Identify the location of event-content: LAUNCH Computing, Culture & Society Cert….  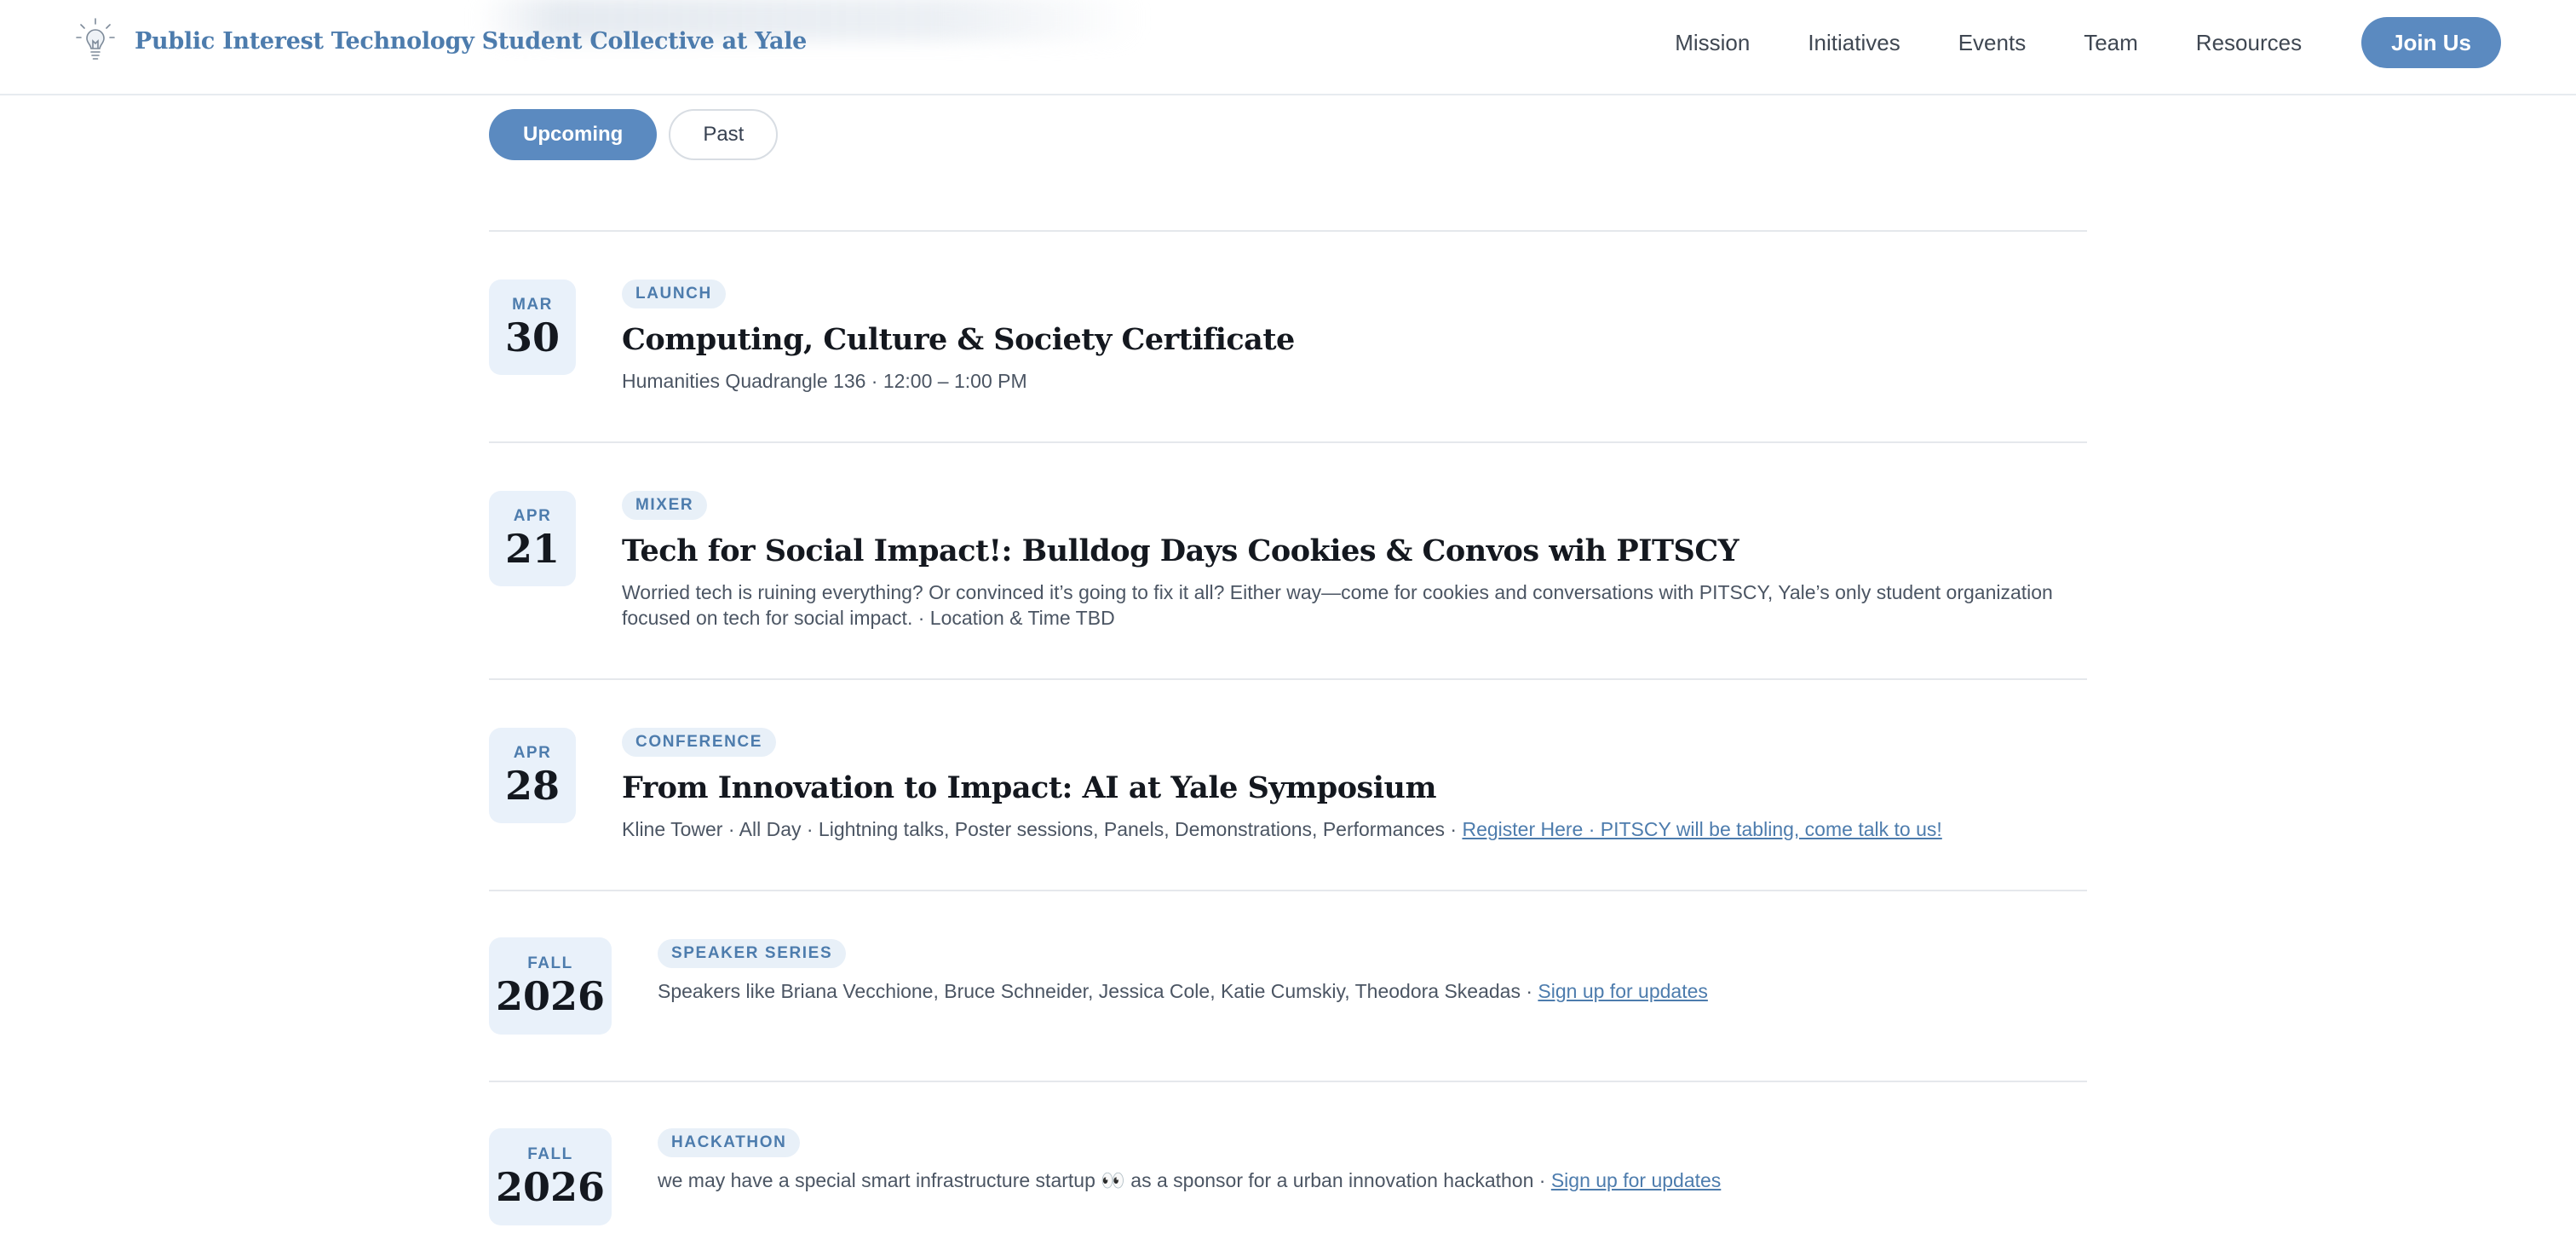
(1355, 337).